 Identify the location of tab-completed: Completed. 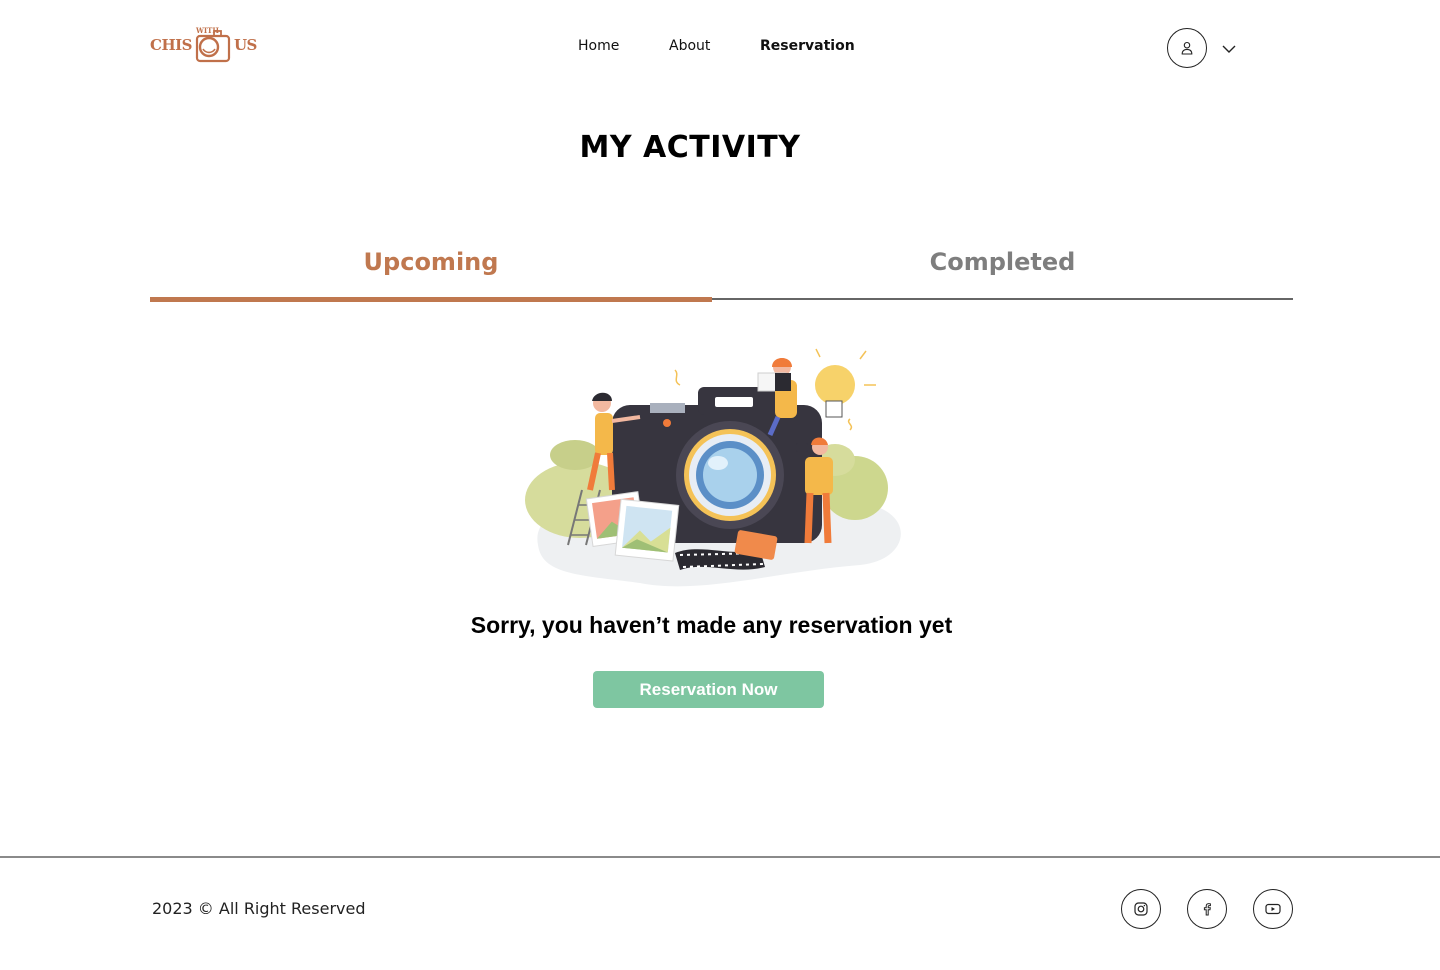
(1002, 270).